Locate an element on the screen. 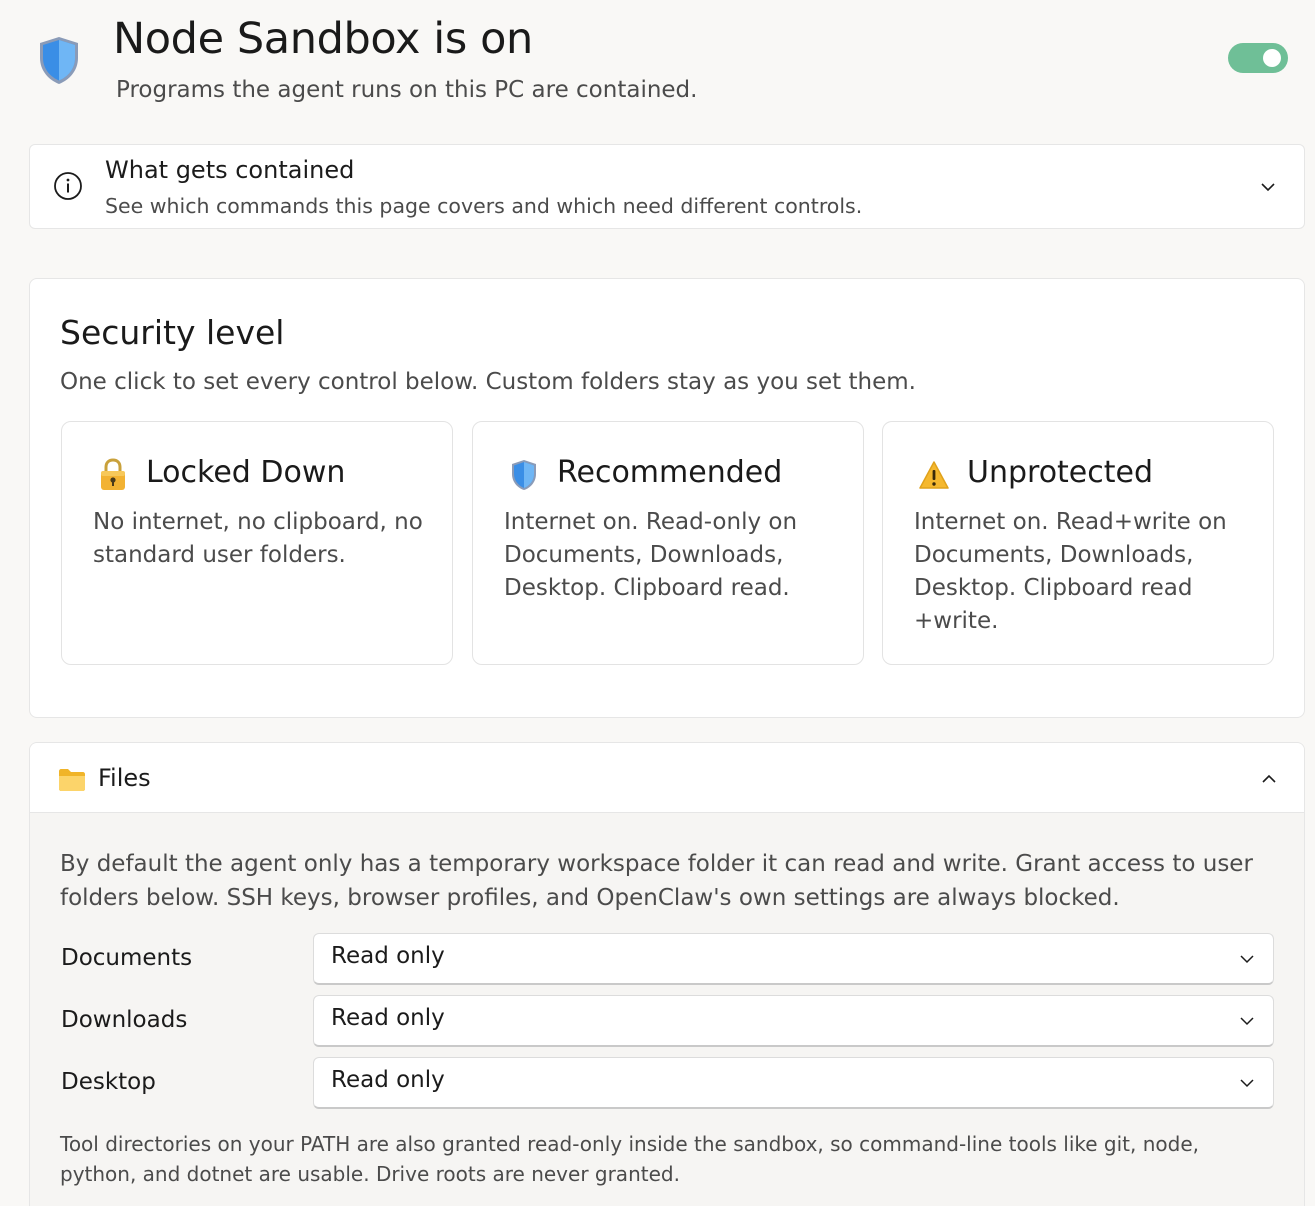  desktop-access-select: Read only is located at coordinates (793, 1083).